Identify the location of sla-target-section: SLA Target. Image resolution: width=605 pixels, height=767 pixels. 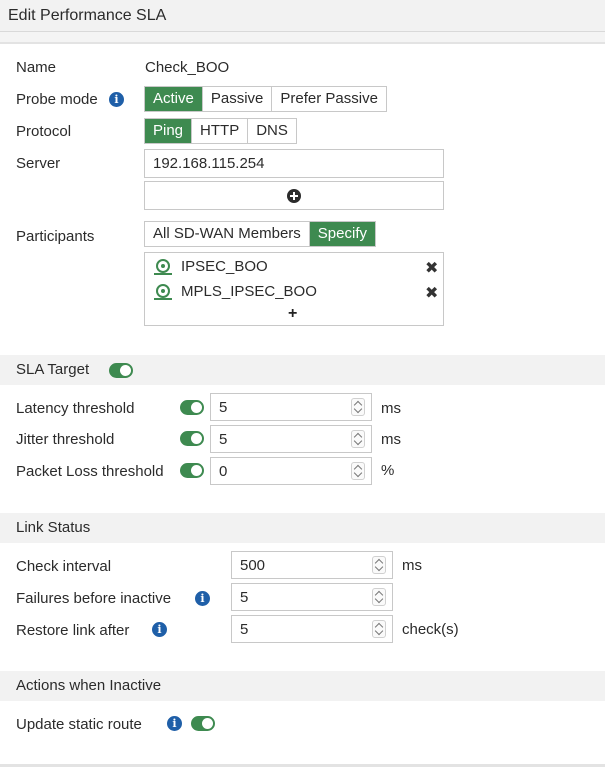
(302, 370).